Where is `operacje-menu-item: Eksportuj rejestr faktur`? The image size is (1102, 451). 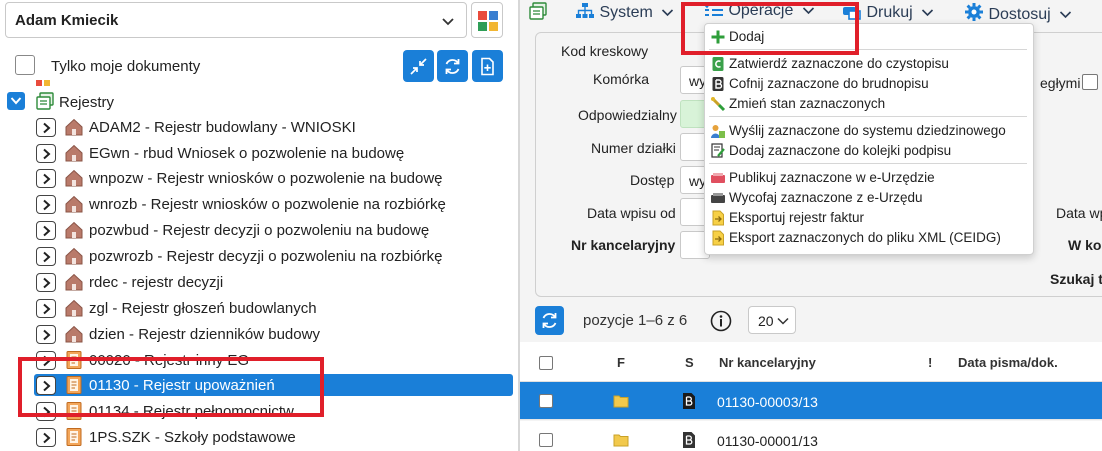
operacje-menu-item: Eksportuj rejestr faktur is located at coordinates (870, 218).